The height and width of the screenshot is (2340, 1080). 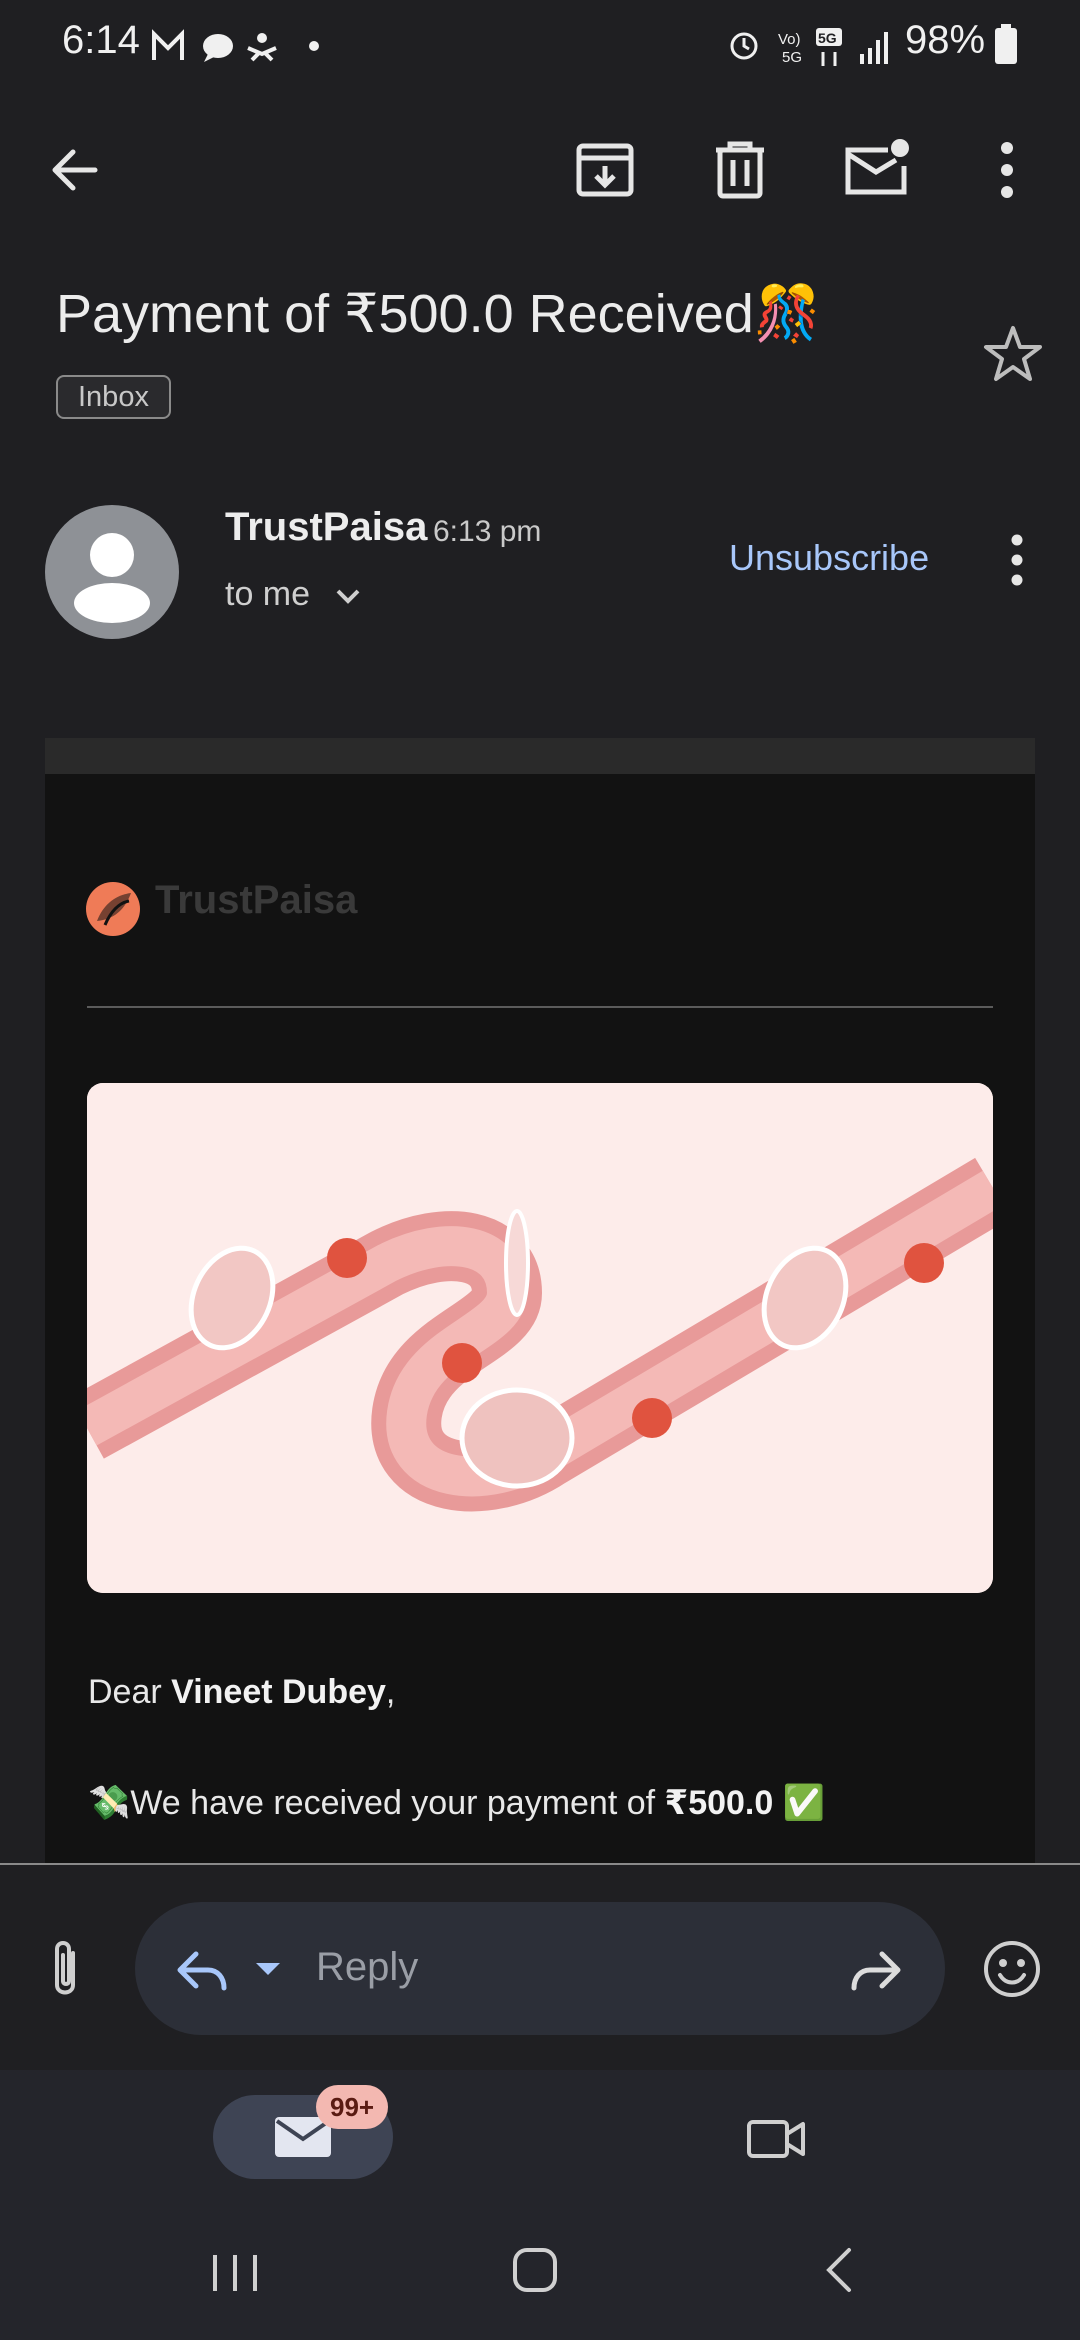 What do you see at coordinates (256, 900) in the screenshot?
I see `brand-name: TrustPaisa` at bounding box center [256, 900].